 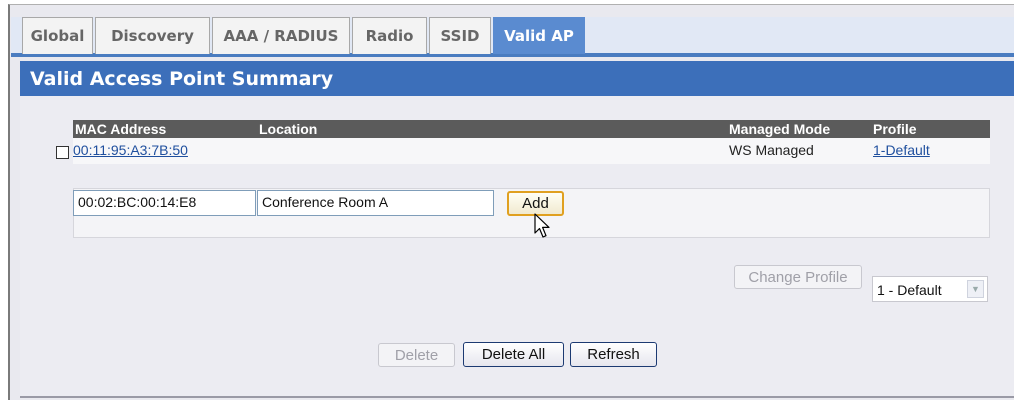 I want to click on chevron-down-icon: ▼, so click(x=975, y=289).